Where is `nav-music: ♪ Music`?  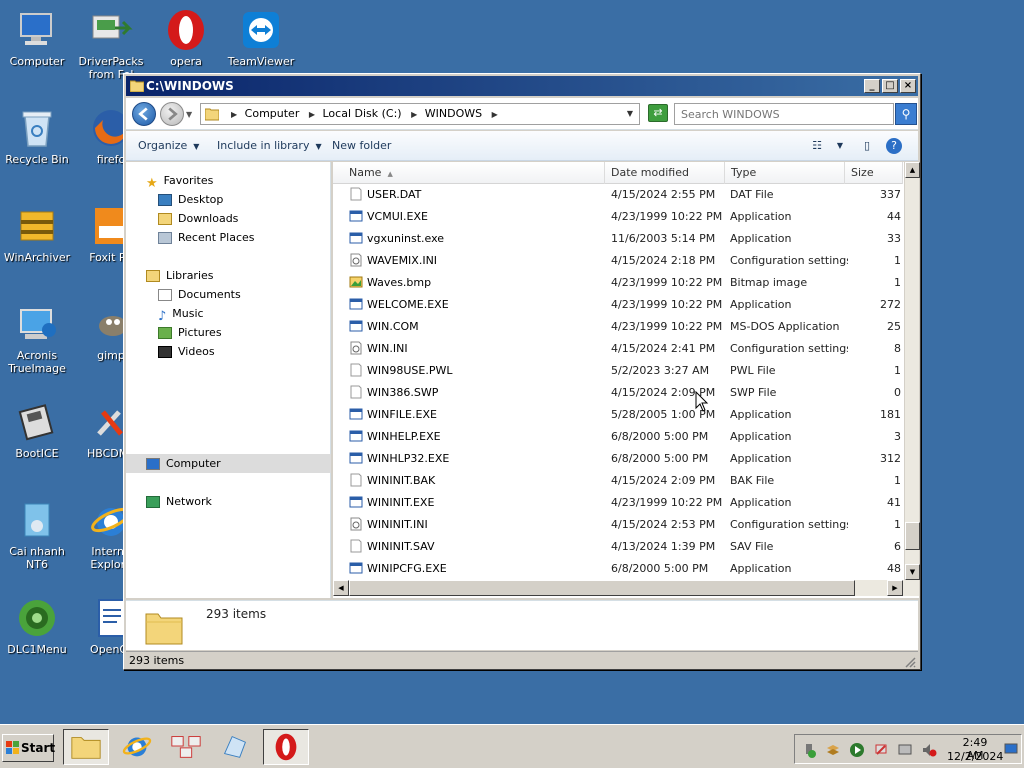 nav-music: ♪ Music is located at coordinates (181, 314).